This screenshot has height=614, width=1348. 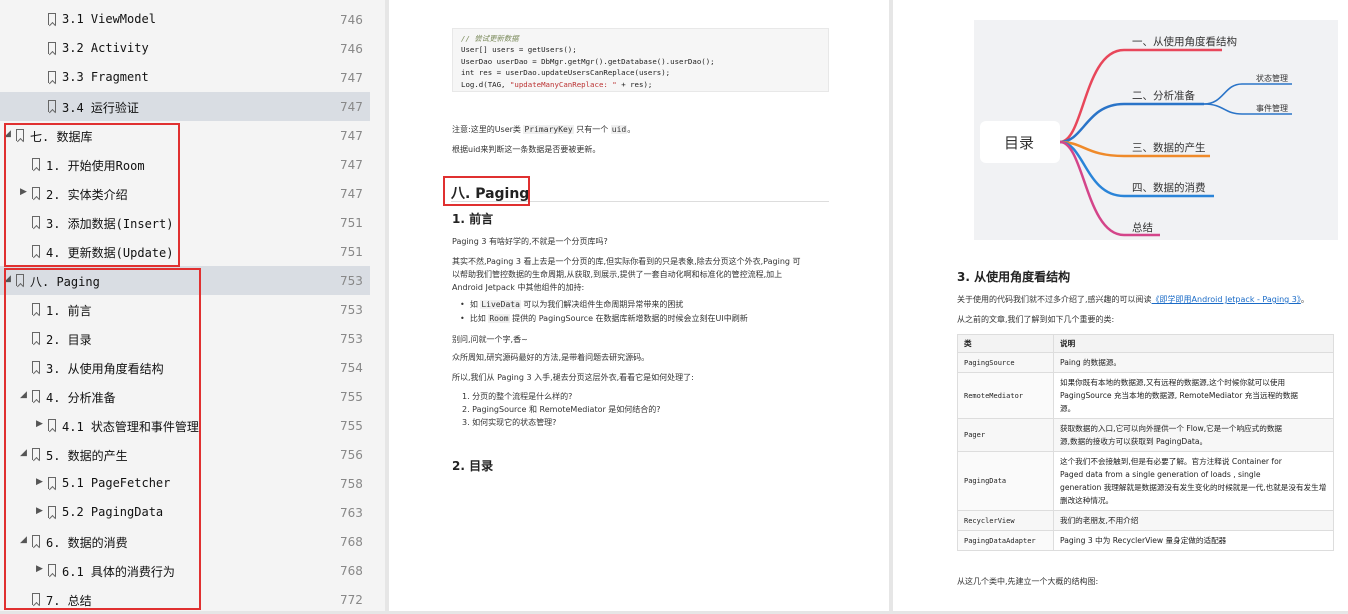 What do you see at coordinates (490, 339) in the screenshot?
I see `paragraph: 别问,问就一个字,香~` at bounding box center [490, 339].